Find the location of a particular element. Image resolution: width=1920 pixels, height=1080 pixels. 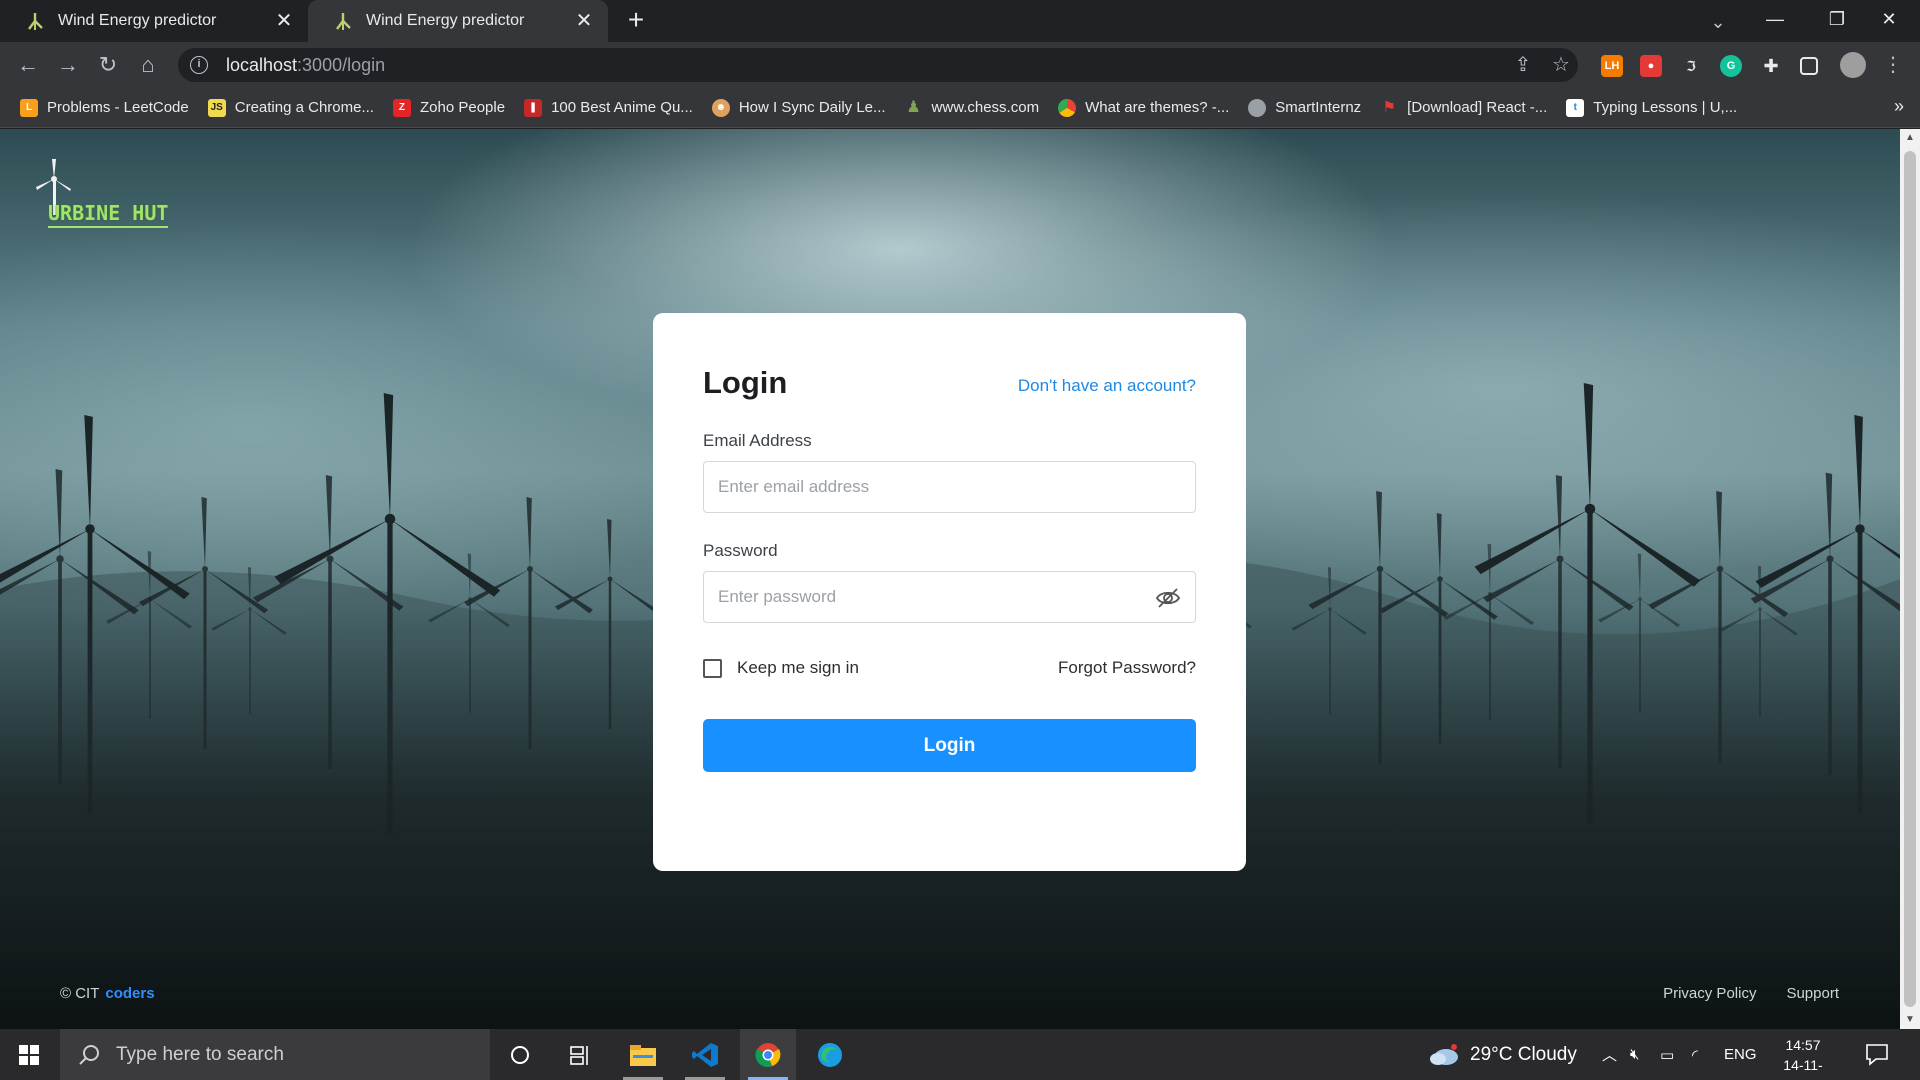

weather-widget: 29°C Cloudy is located at coordinates (1502, 1054).